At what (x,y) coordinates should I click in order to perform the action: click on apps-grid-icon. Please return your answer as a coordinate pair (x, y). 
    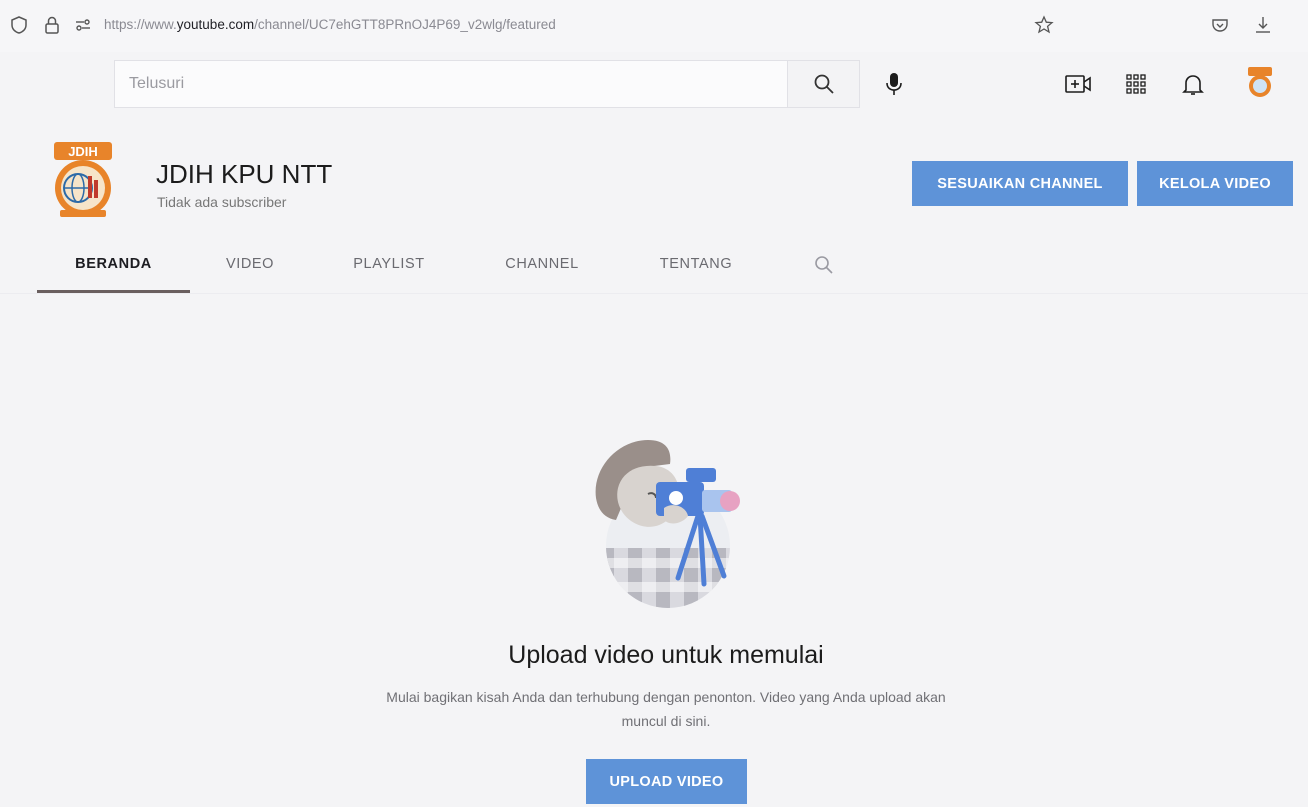
    Looking at the image, I should click on (1136, 84).